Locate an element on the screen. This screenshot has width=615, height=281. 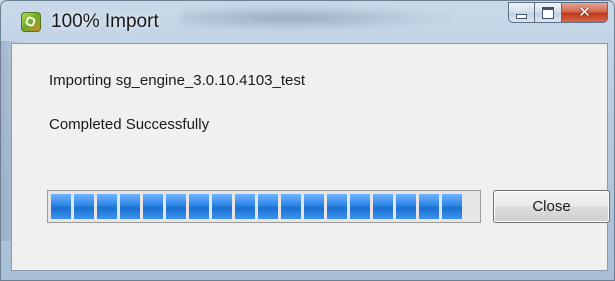
minimize-icon is located at coordinates (521, 16).